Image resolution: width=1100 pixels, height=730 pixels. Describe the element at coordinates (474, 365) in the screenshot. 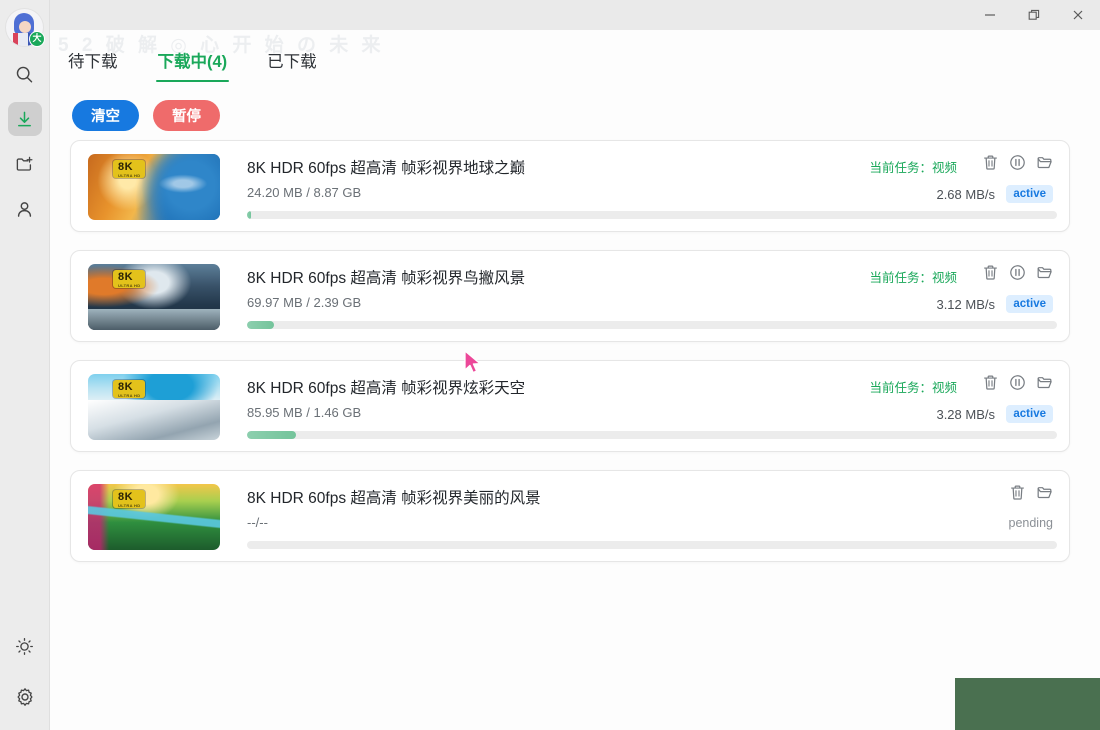

I see `mouse-cursor` at that location.